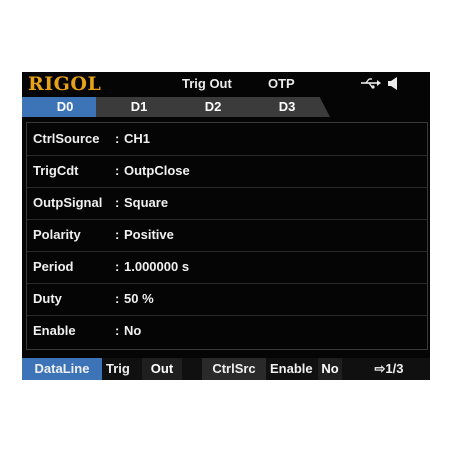  Describe the element at coordinates (118, 368) in the screenshot. I see `softkey-label: Trig` at that location.